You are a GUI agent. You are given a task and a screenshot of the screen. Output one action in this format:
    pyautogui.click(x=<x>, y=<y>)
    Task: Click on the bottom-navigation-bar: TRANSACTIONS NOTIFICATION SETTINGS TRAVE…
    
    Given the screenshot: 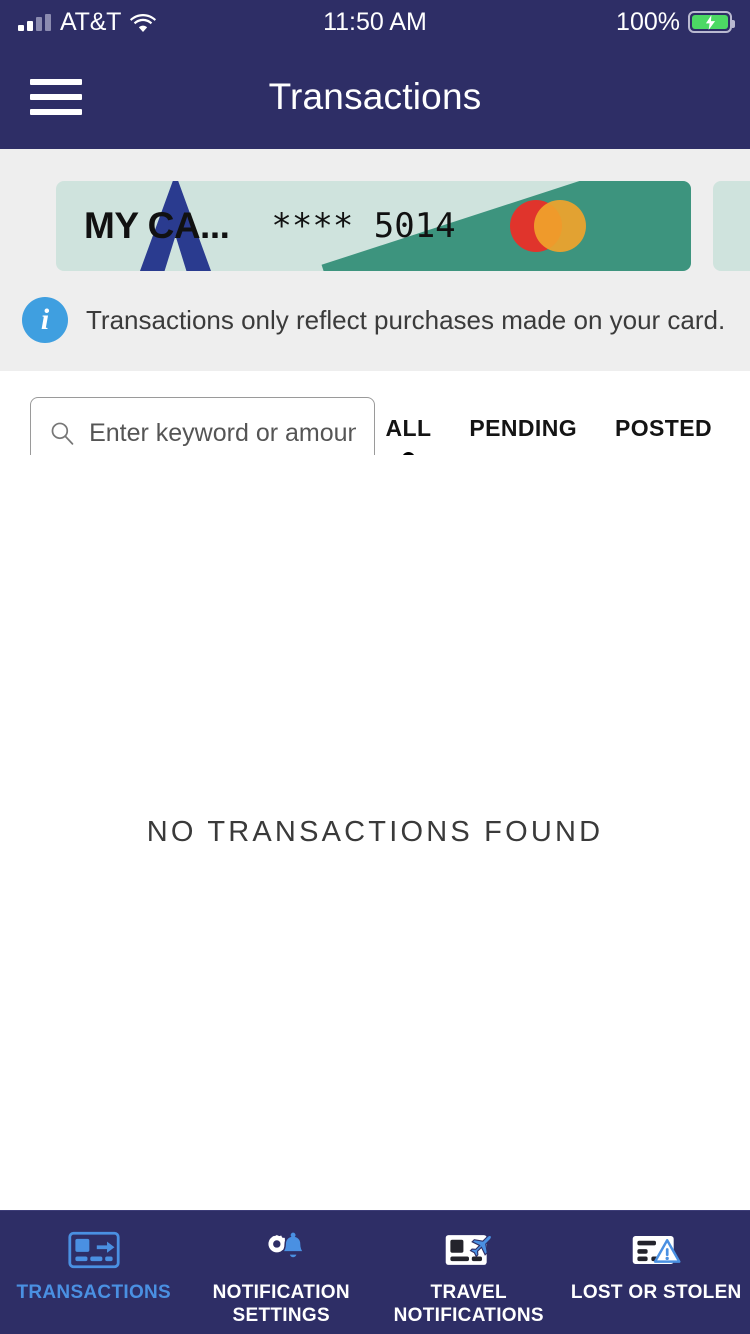 What is the action you would take?
    pyautogui.click(x=375, y=1272)
    